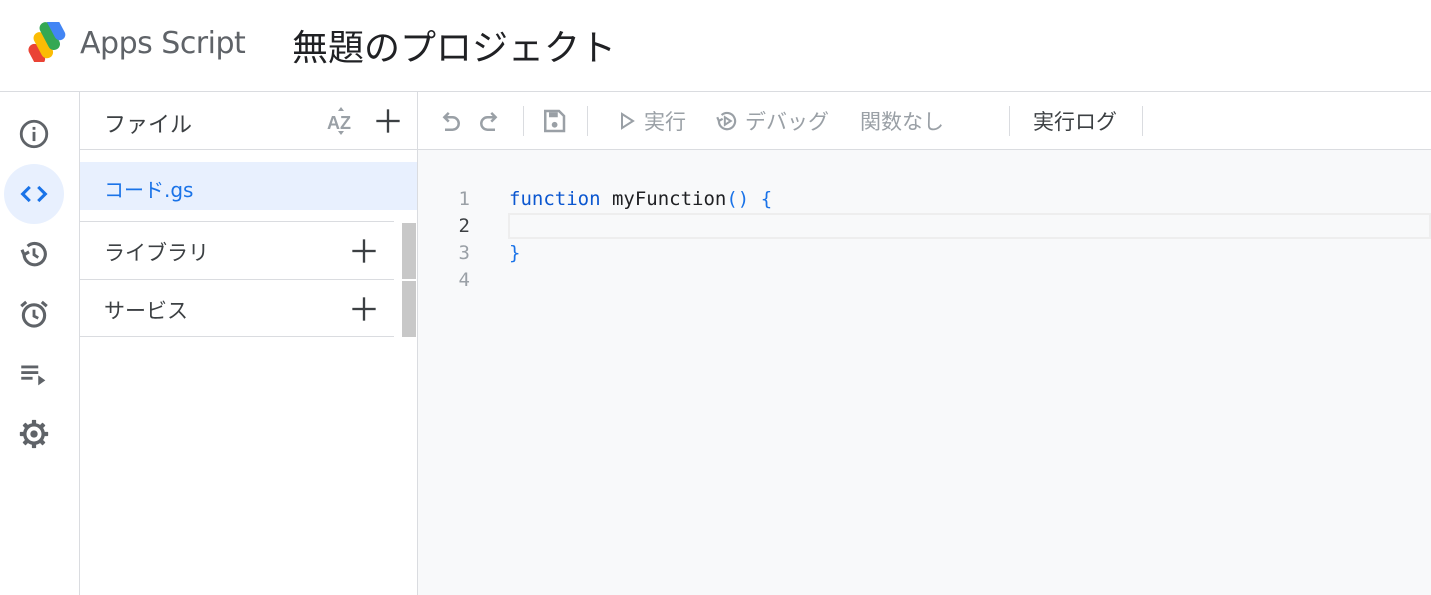 This screenshot has height=595, width=1431. Describe the element at coordinates (163, 43) in the screenshot. I see `app-name: Apps Script` at that location.